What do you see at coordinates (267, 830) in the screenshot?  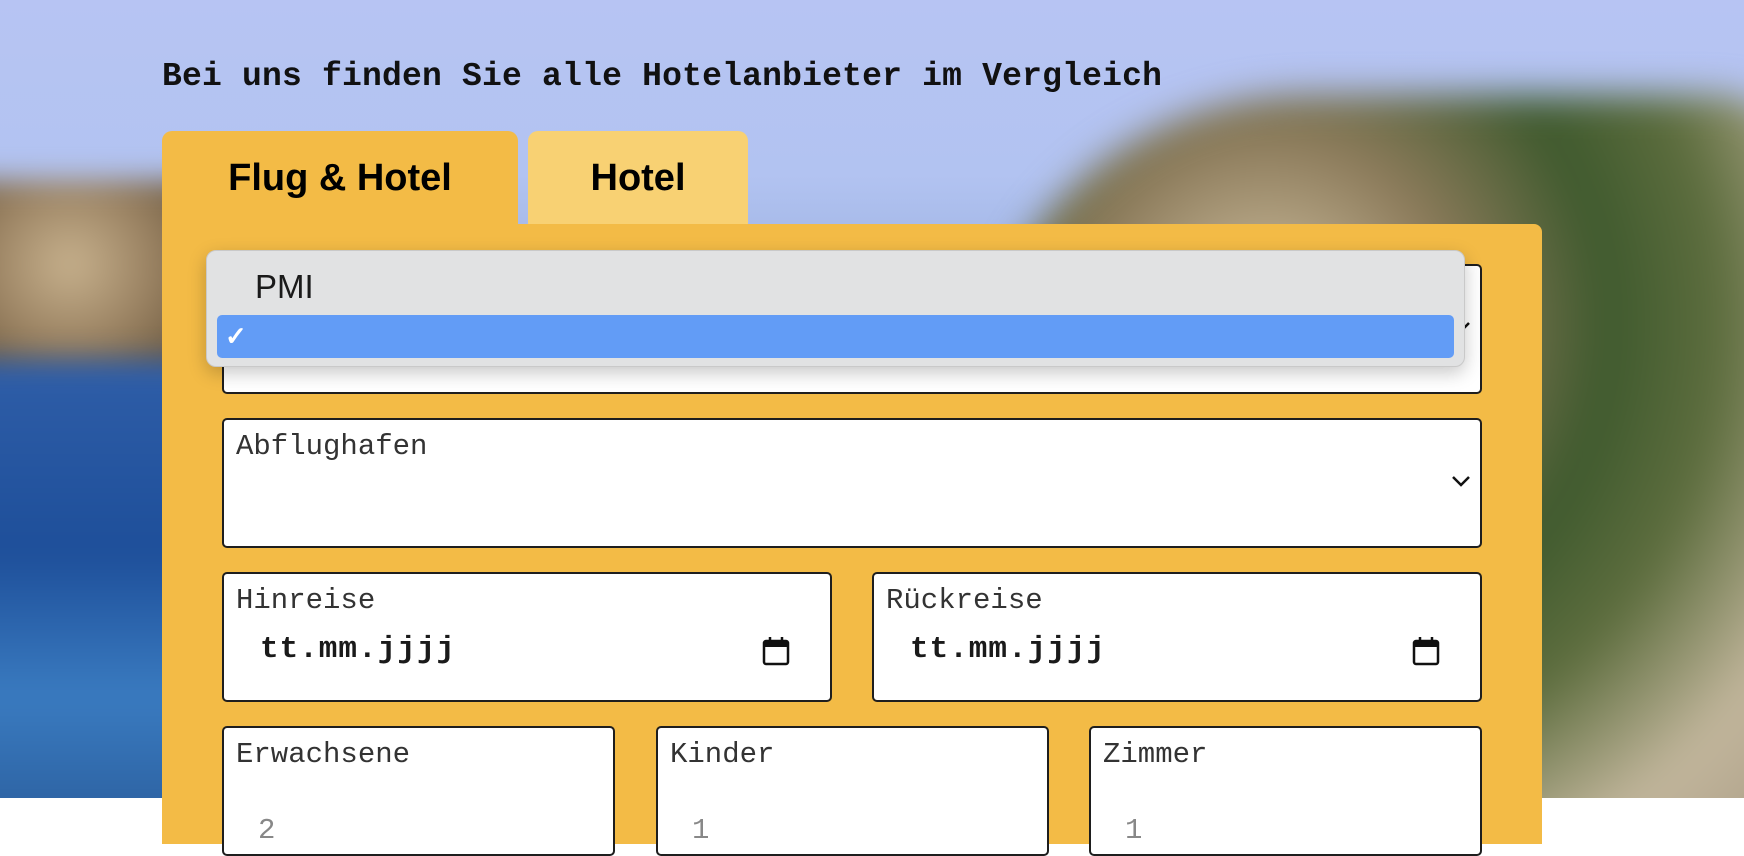 I see `adults-value: 2` at bounding box center [267, 830].